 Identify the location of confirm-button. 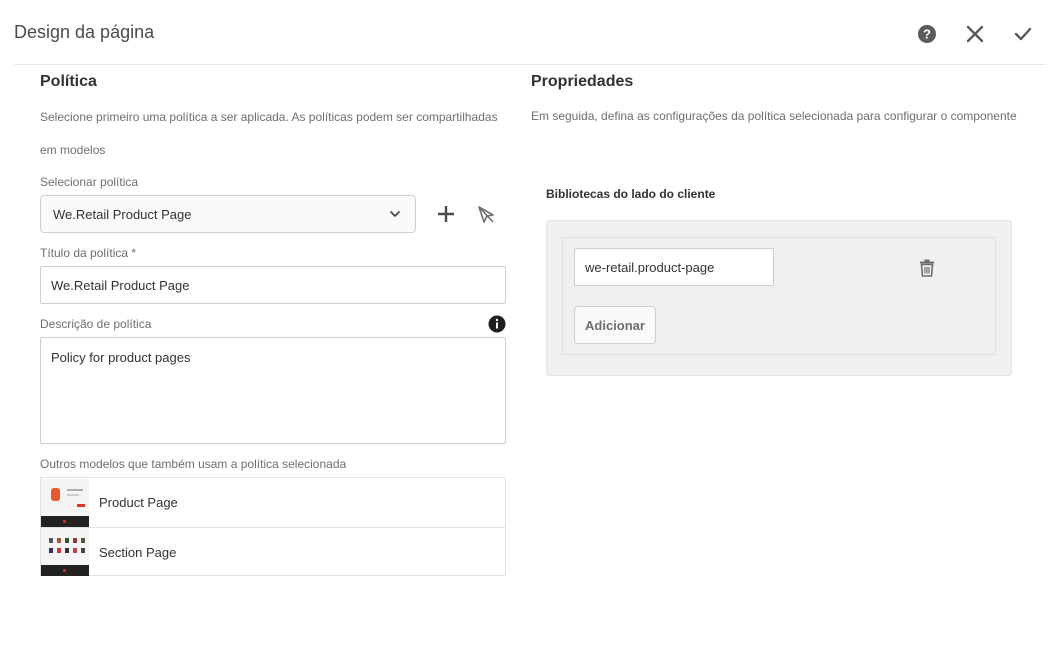
(1023, 34).